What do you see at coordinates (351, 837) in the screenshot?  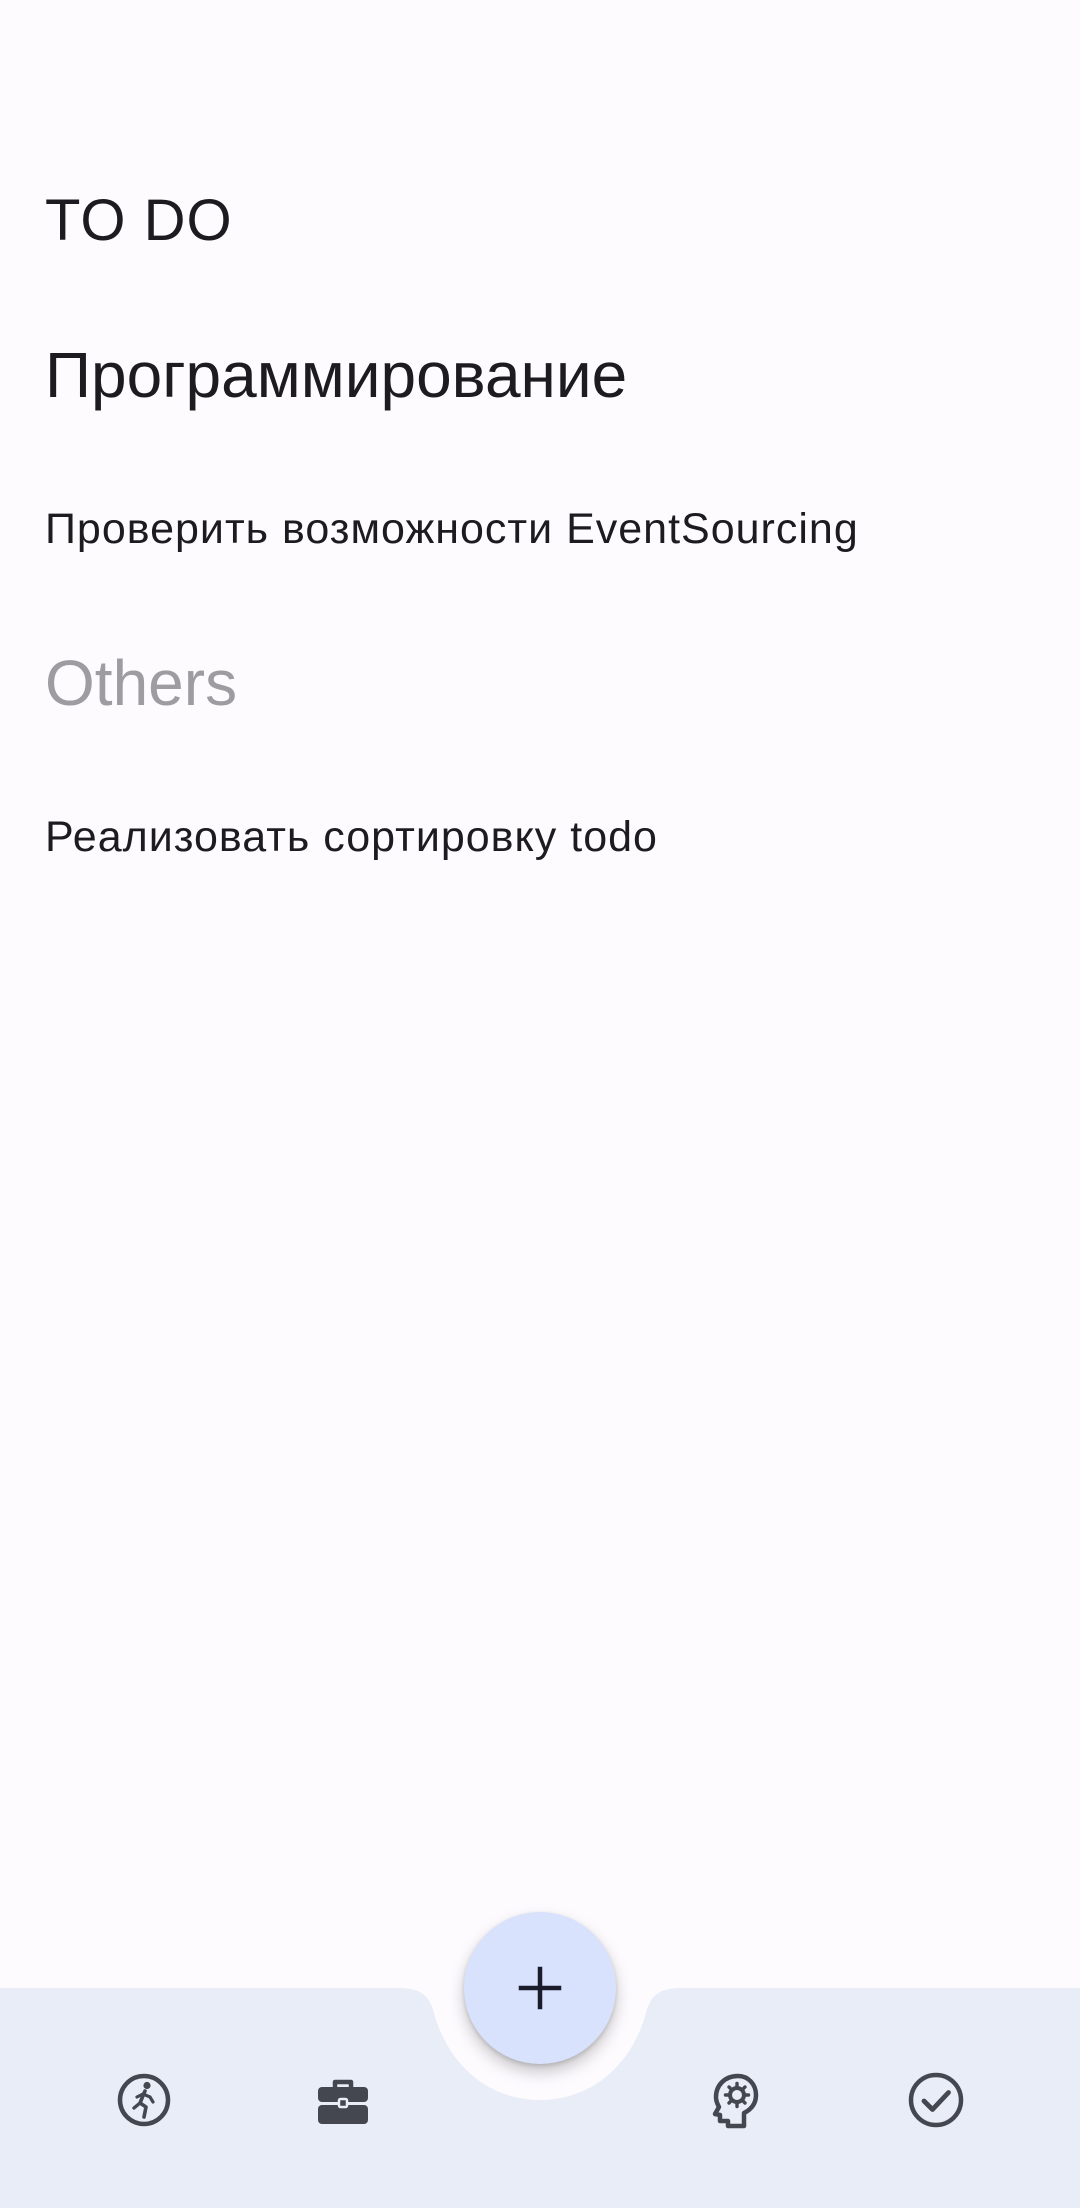 I see `todo-item: Реализовать сортировку todo` at bounding box center [351, 837].